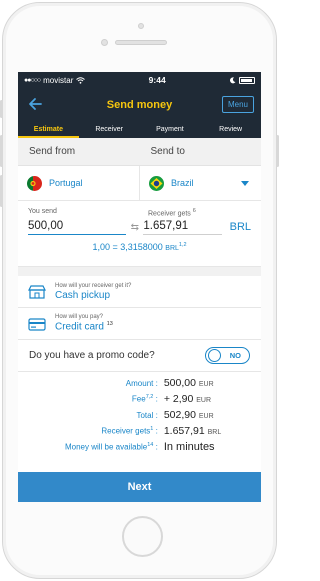  What do you see at coordinates (192, 431) in the screenshot?
I see `receiver-gets-summary-value: 1.657,91 BRL` at bounding box center [192, 431].